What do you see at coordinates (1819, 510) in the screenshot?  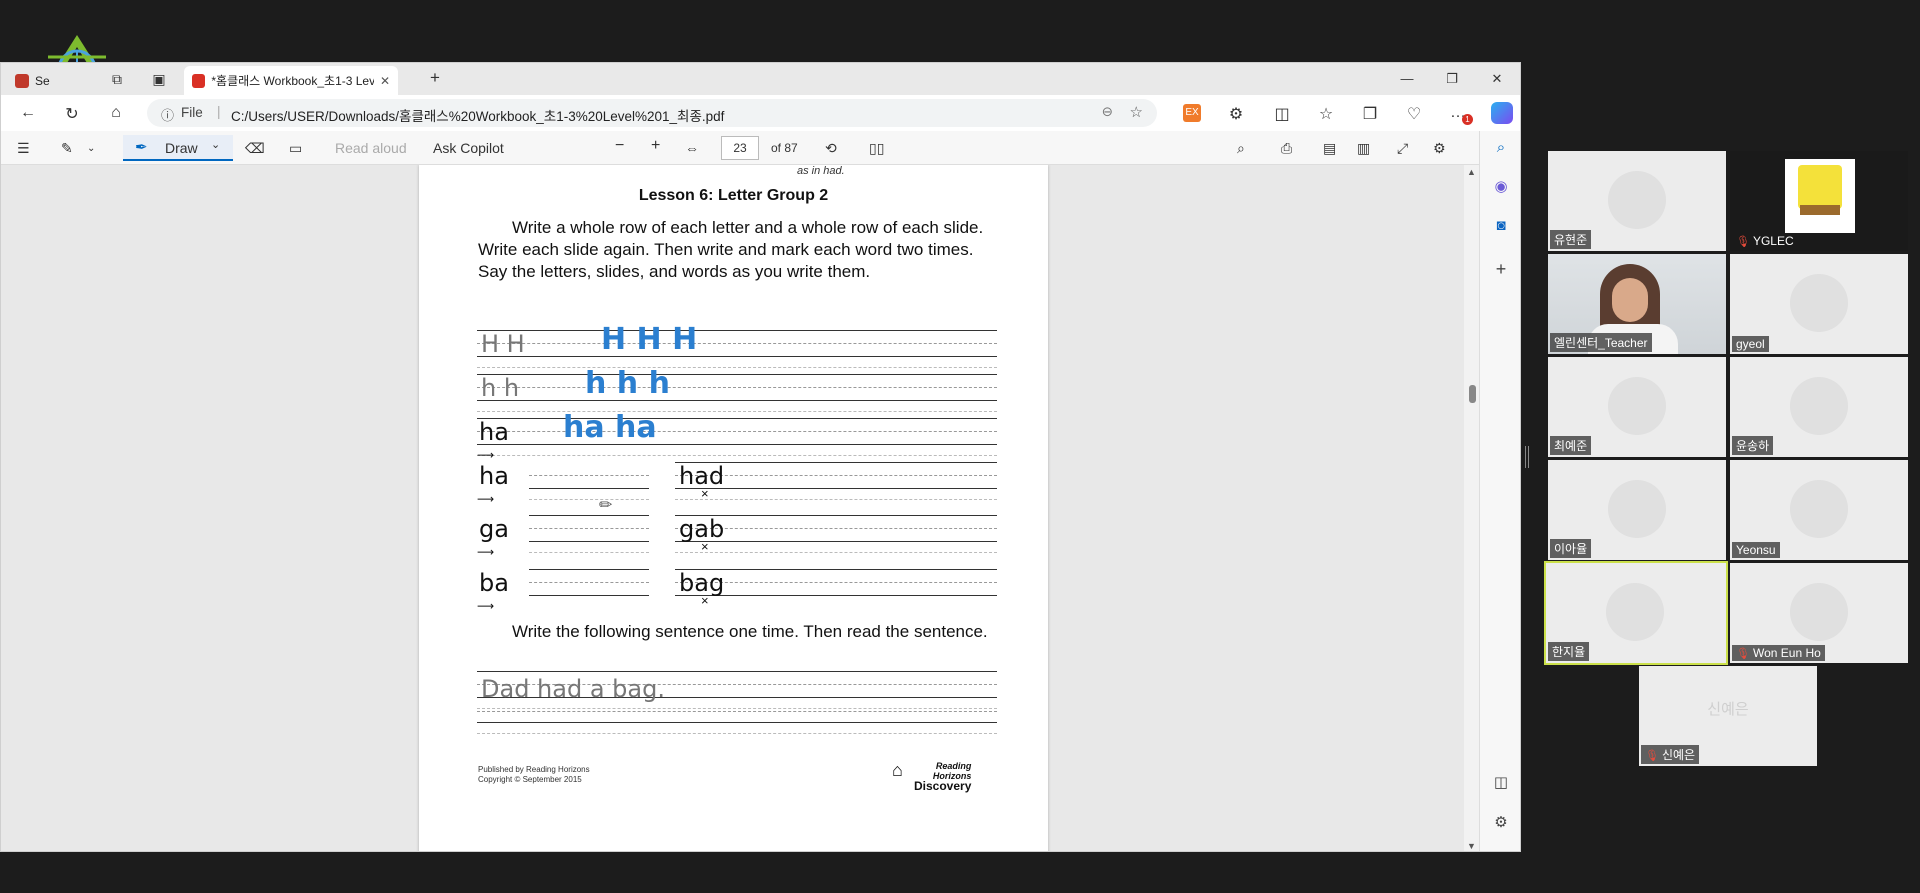 I see `participant-tile: Yeonsu` at bounding box center [1819, 510].